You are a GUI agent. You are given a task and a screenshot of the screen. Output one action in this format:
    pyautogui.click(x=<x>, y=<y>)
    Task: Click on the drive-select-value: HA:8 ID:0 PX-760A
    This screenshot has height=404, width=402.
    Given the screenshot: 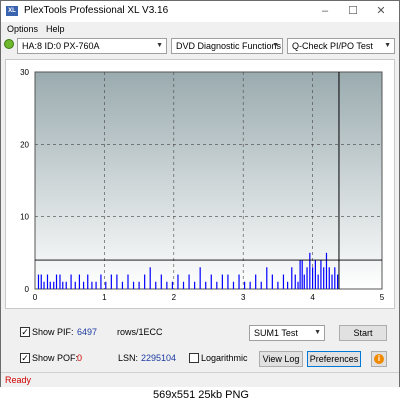 What is the action you would take?
    pyautogui.click(x=61, y=46)
    